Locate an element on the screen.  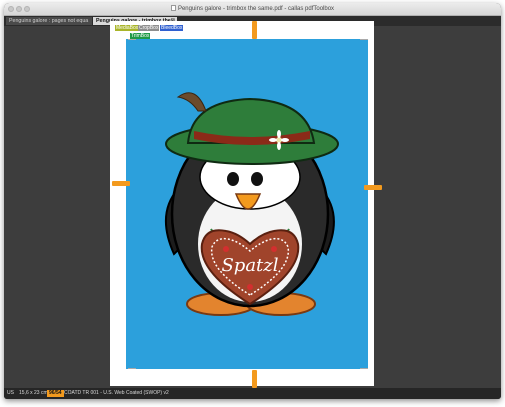
mediabox-label: MediaBox is located at coordinates (127, 28).